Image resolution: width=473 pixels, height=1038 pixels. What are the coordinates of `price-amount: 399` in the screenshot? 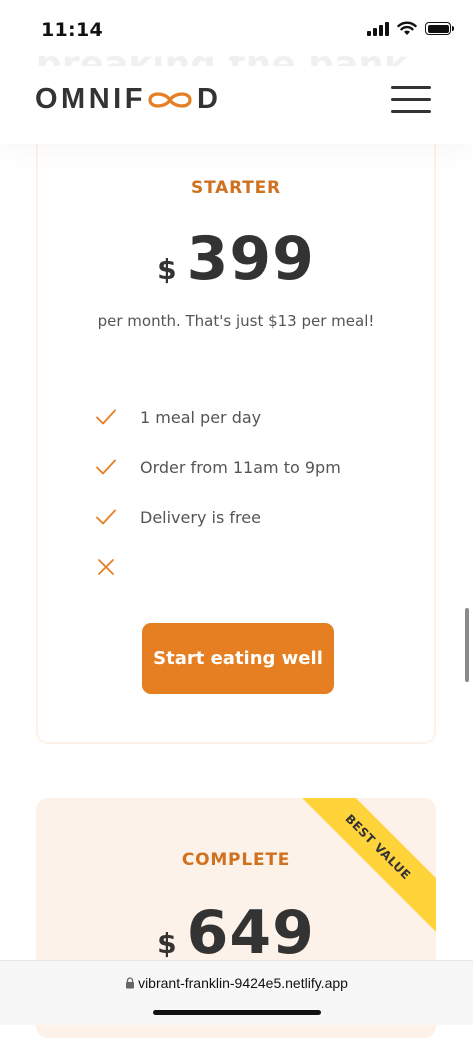 It's located at (250, 259).